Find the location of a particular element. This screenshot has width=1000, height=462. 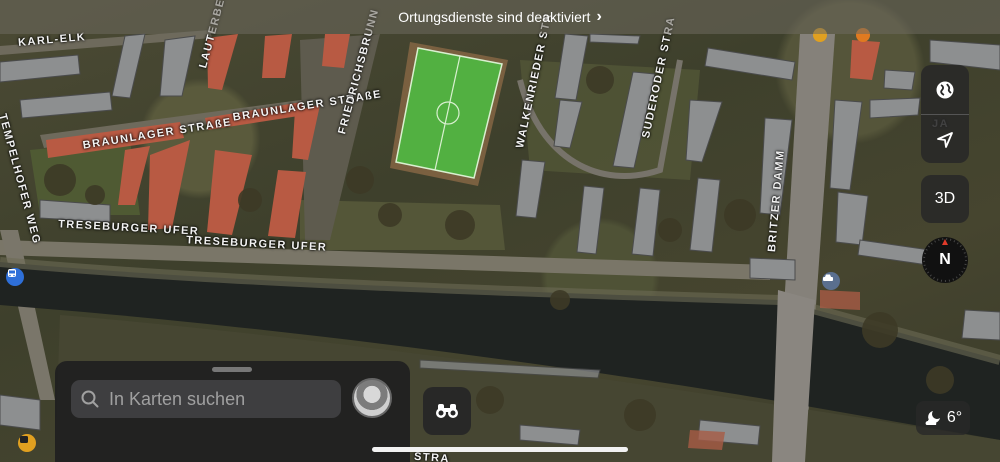

chevron-right-icon: › is located at coordinates (599, 16).